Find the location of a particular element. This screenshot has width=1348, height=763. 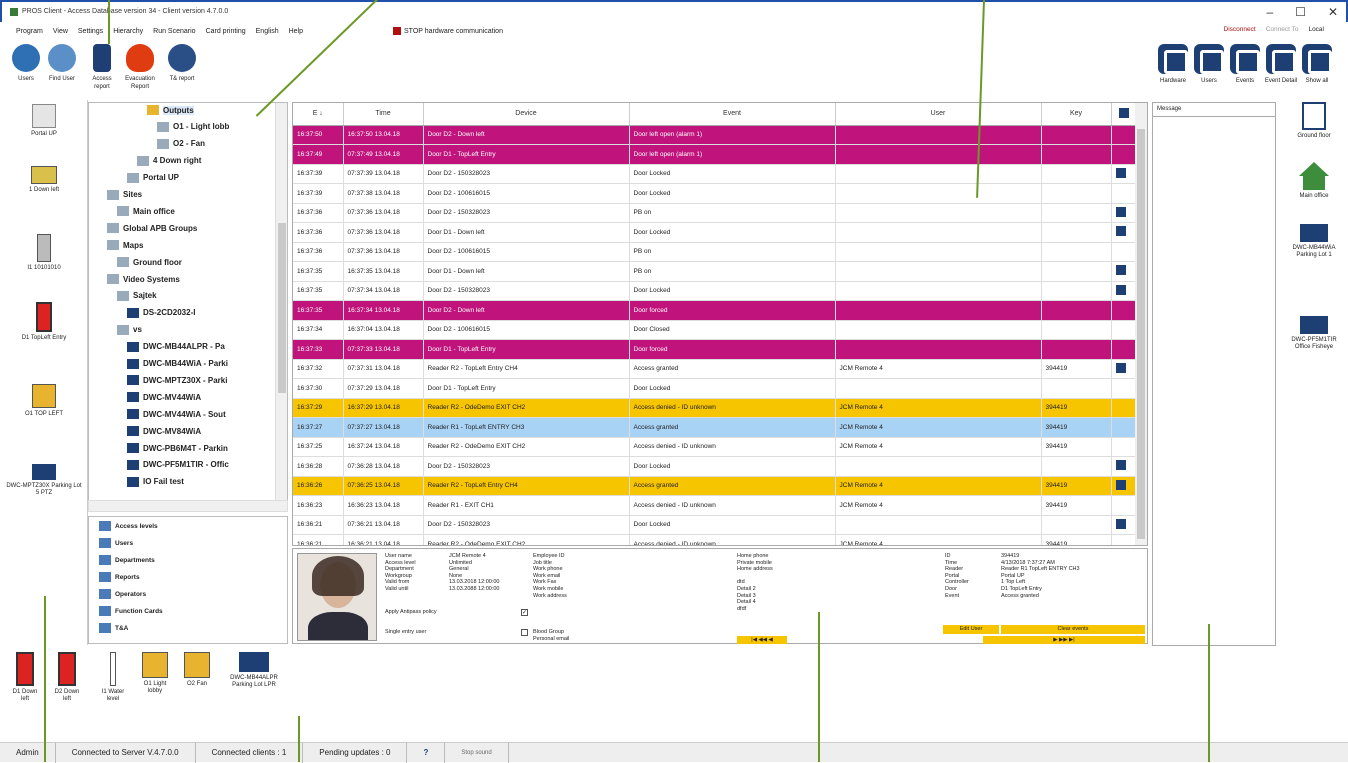

left-device-controller: 1 Down left is located at coordinates (44, 180).